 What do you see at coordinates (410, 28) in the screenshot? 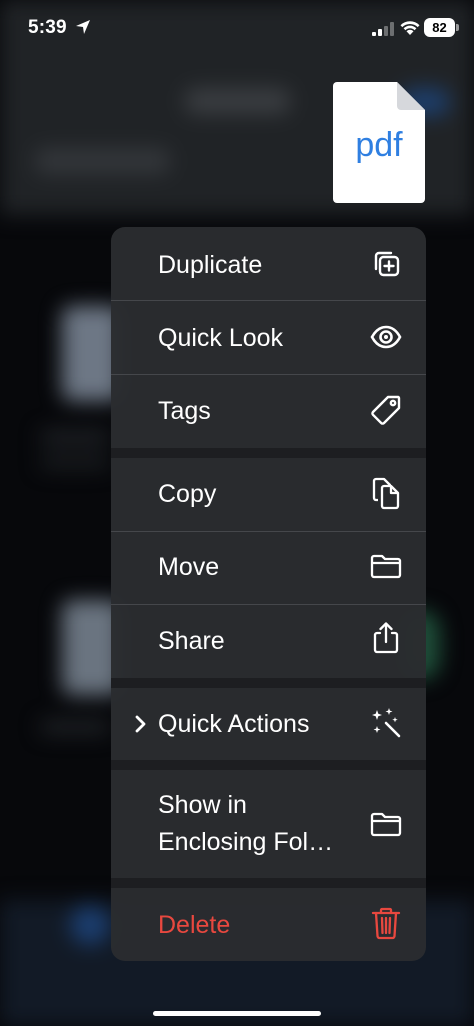
I see `wifi-icon` at bounding box center [410, 28].